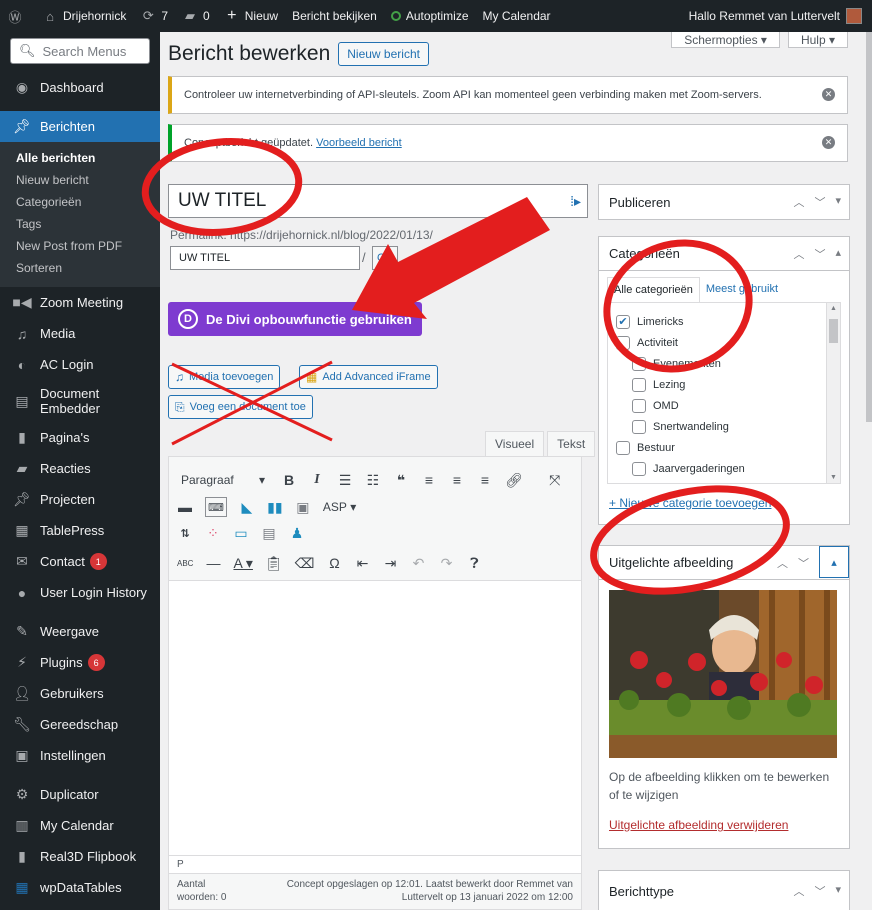 The height and width of the screenshot is (910, 872). Describe the element at coordinates (196, 16) in the screenshot. I see `comments-menu: ▰ 0` at that location.